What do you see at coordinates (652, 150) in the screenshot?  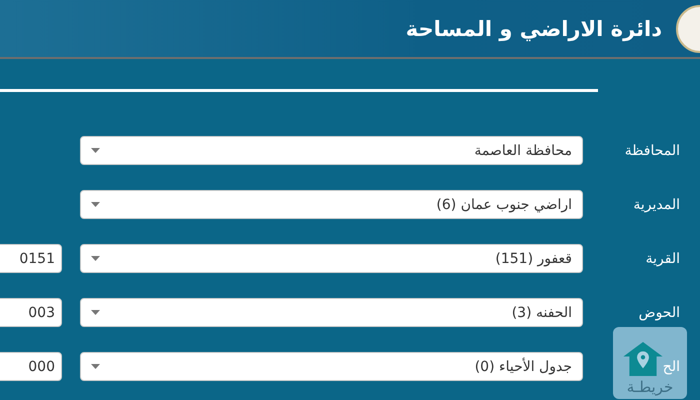 I see `field-label: المحافظة` at bounding box center [652, 150].